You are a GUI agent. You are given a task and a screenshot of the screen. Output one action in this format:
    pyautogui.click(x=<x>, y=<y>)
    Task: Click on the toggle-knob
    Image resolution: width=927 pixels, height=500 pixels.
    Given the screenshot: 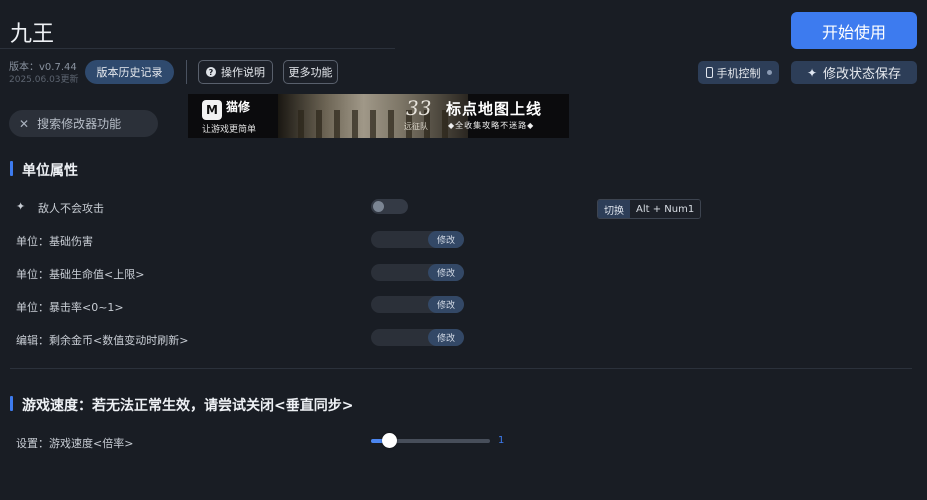 What is the action you would take?
    pyautogui.click(x=378, y=206)
    